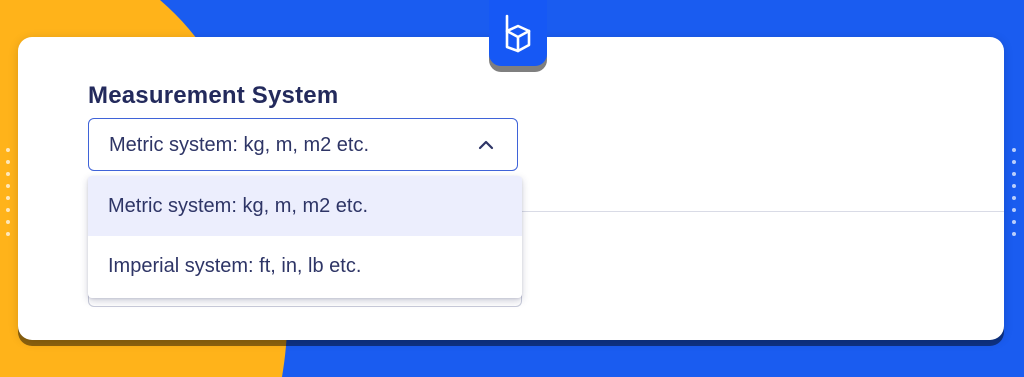 The height and width of the screenshot is (377, 1024). What do you see at coordinates (305, 266) in the screenshot?
I see `option-imperial: Imperial system: ft, in, lb etc.` at bounding box center [305, 266].